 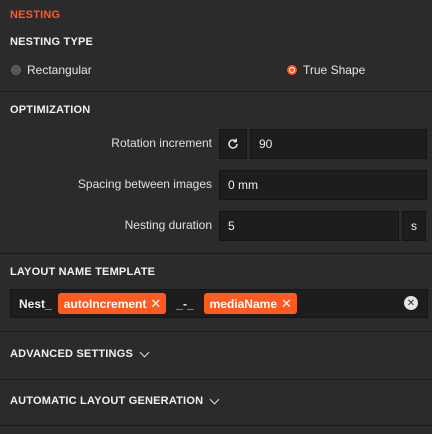 What do you see at coordinates (266, 144) in the screenshot?
I see `rotation-increment-value: 90` at bounding box center [266, 144].